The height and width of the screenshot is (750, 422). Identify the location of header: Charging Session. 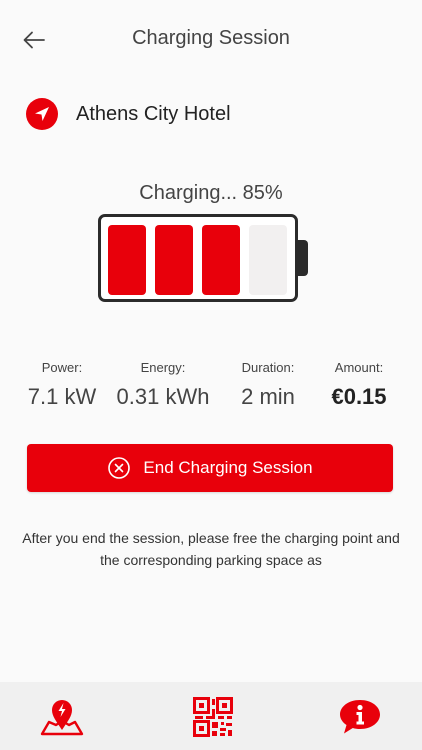
(211, 40).